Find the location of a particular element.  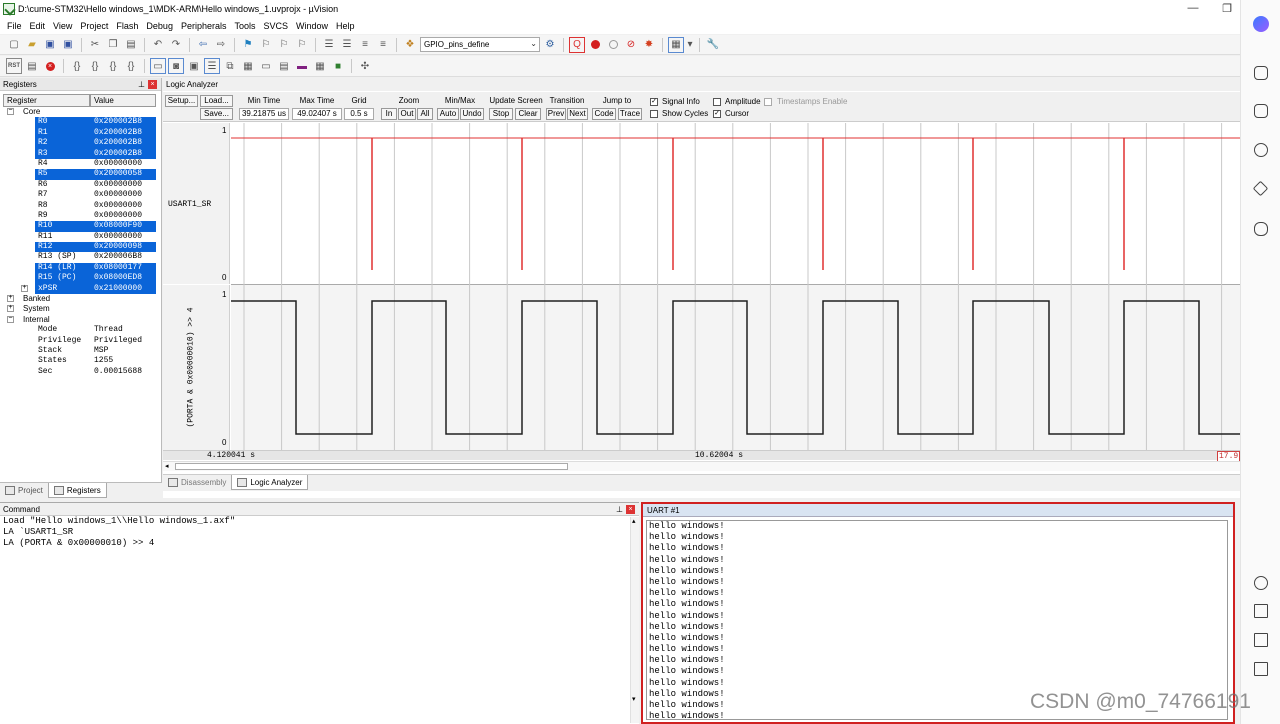

column-register: Register is located at coordinates (46, 100).